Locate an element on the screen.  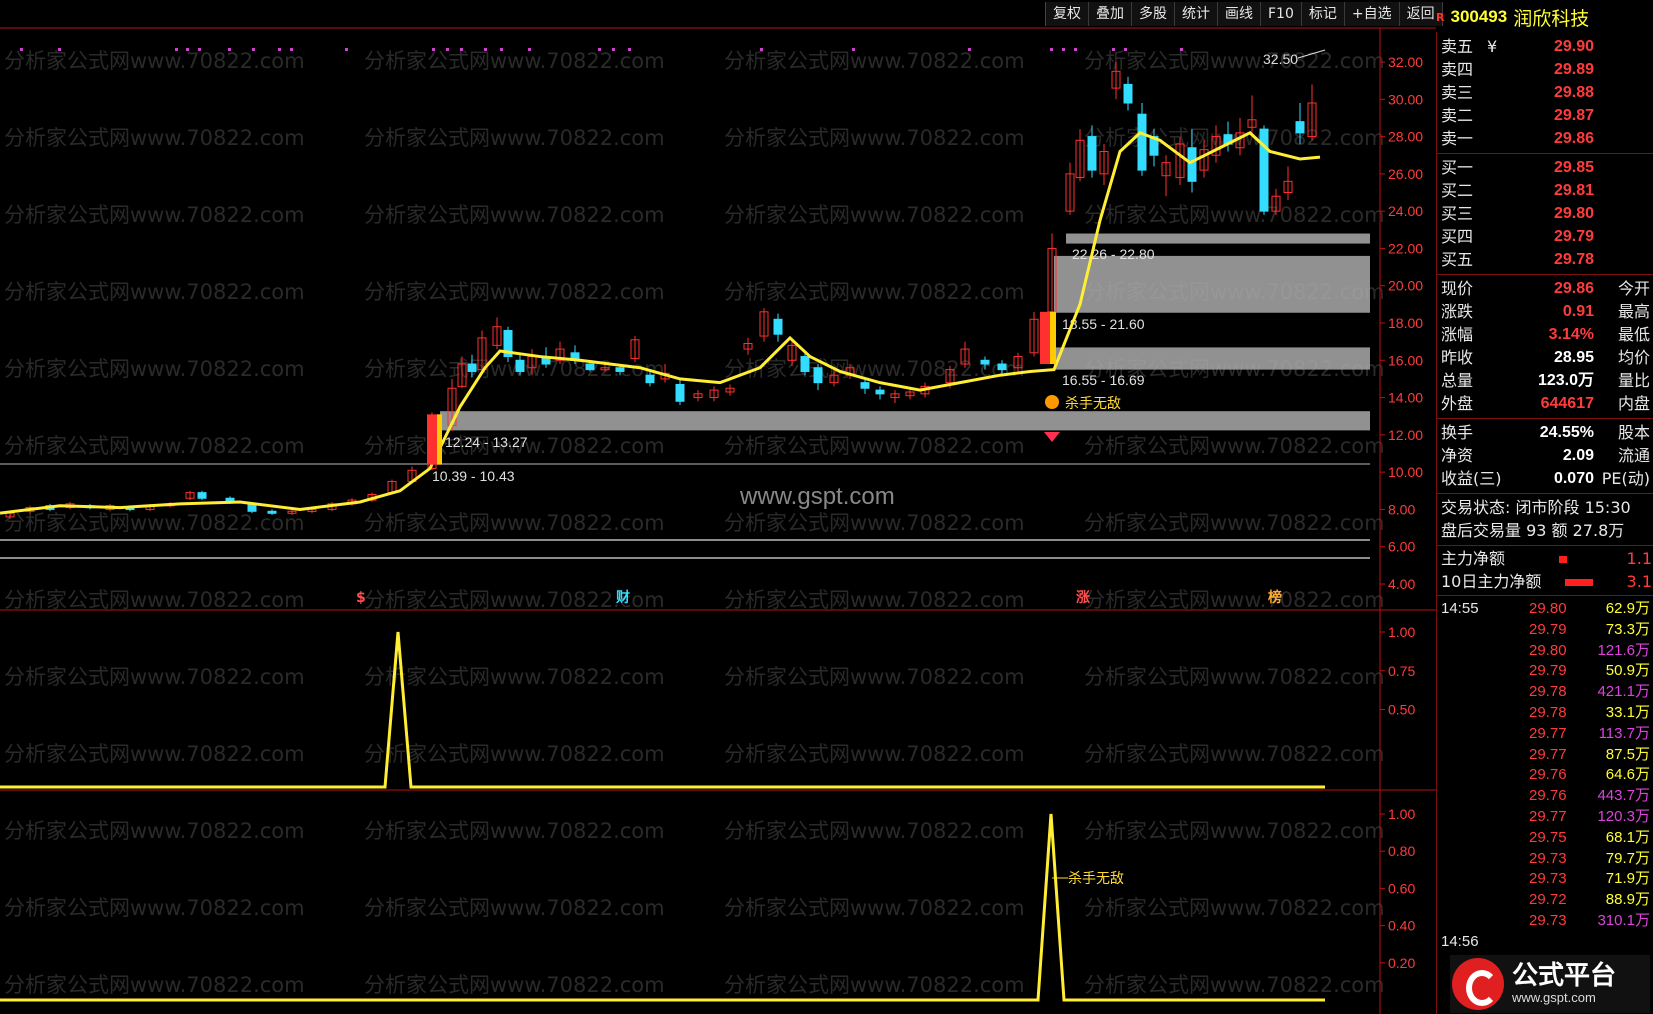
statistics-button: 统计 is located at coordinates (1196, 14).